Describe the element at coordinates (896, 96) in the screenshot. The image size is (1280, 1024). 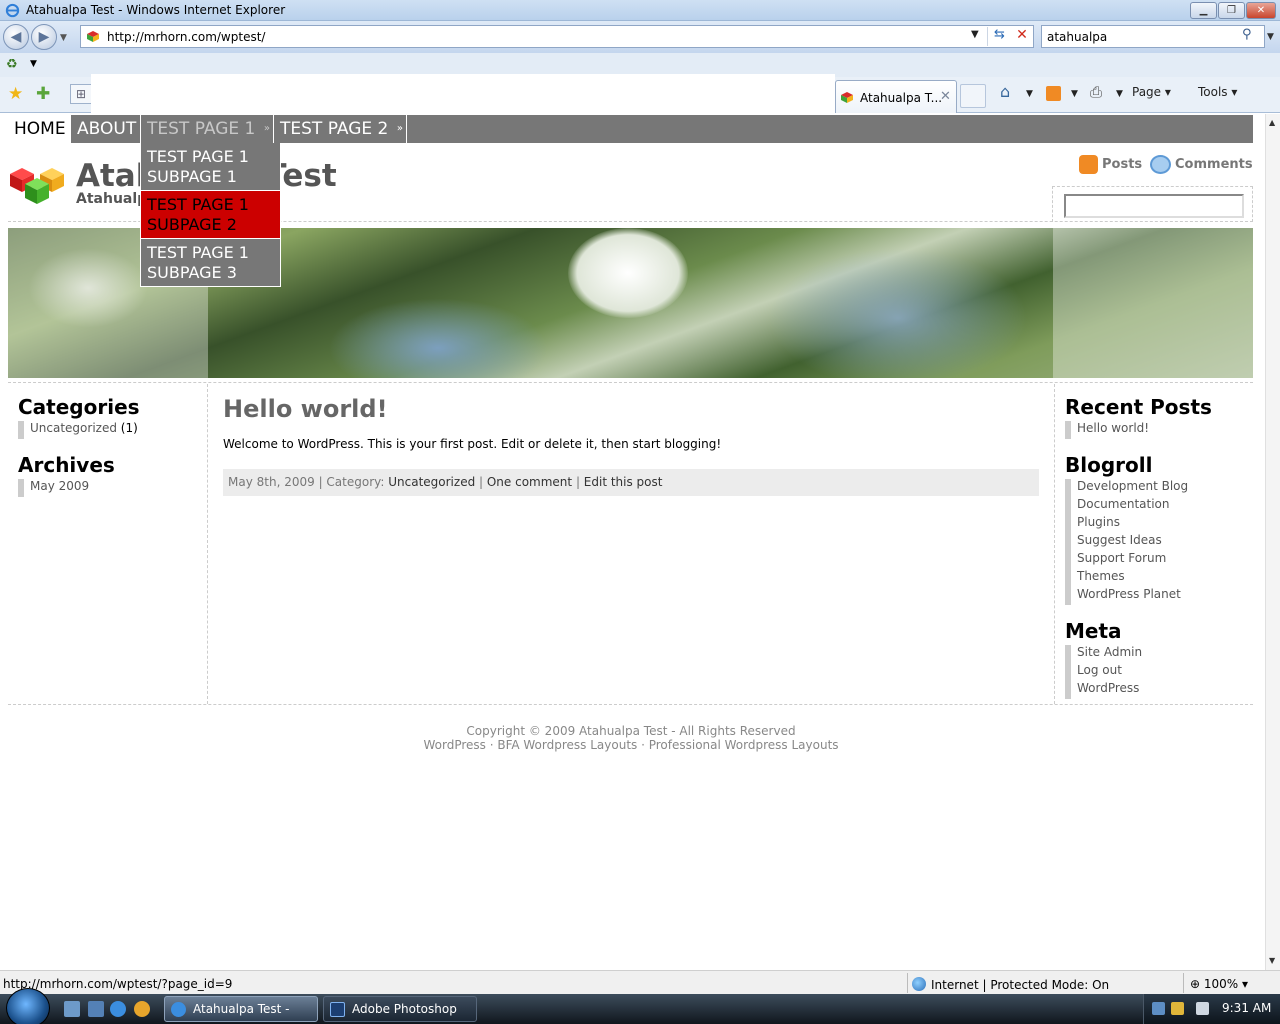
I see `browser-tab-active: Atahualpa T... ✕` at that location.